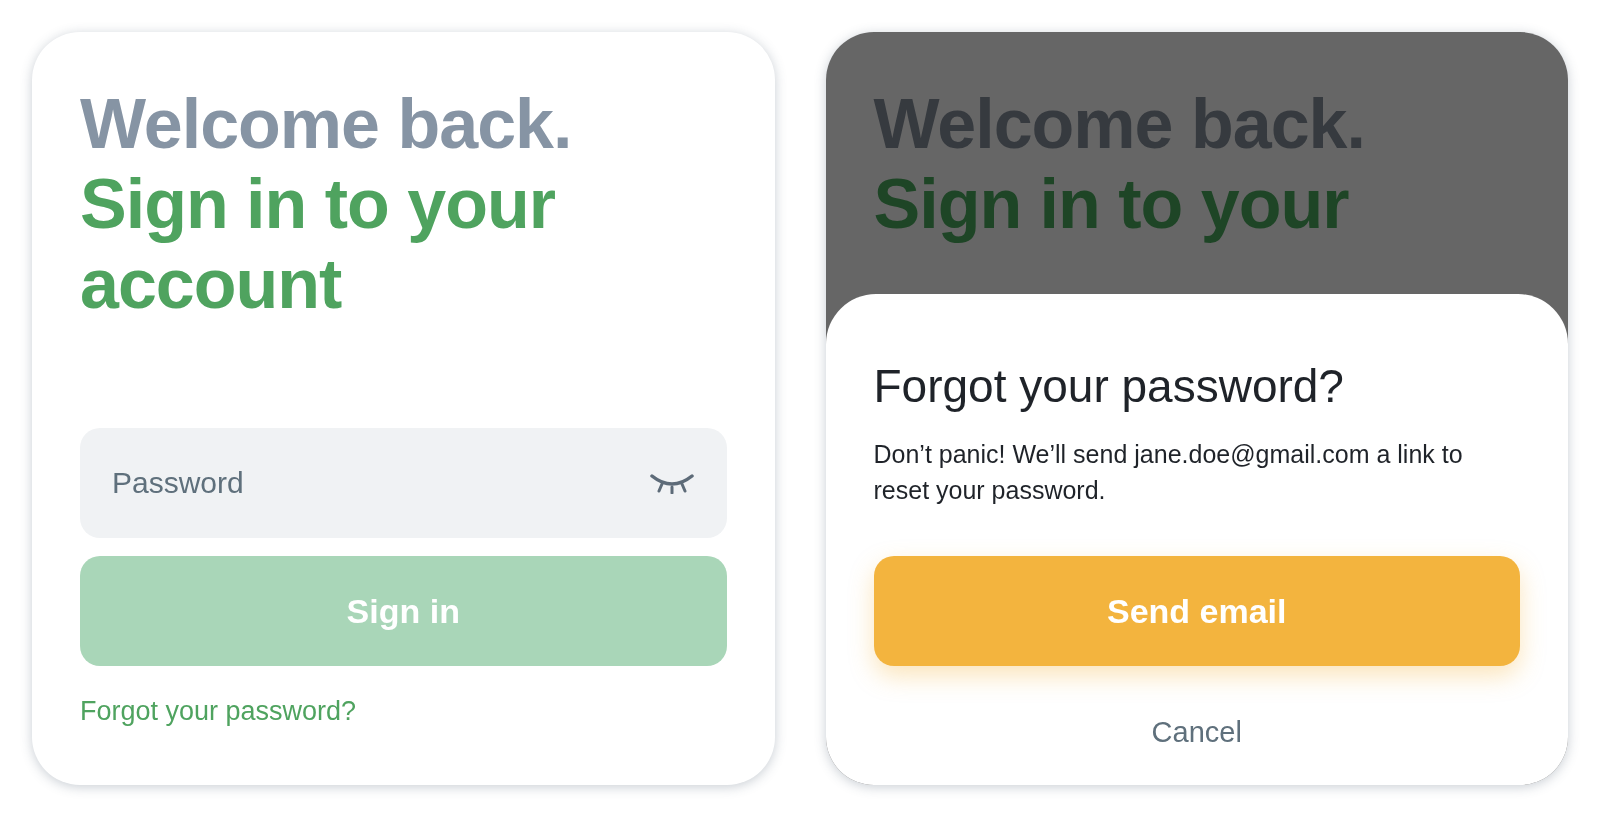  I want to click on password-field: Password, so click(403, 483).